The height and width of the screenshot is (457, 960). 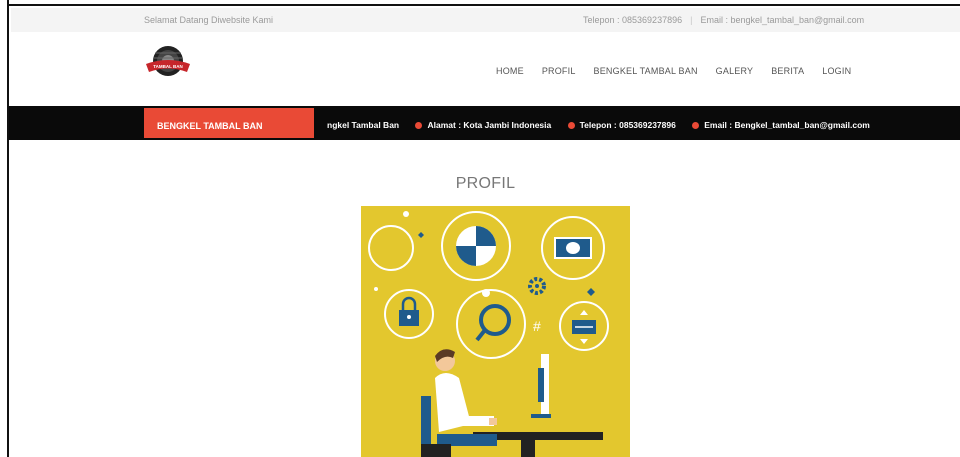 What do you see at coordinates (485, 183) in the screenshot?
I see `page-title: PROFIL` at bounding box center [485, 183].